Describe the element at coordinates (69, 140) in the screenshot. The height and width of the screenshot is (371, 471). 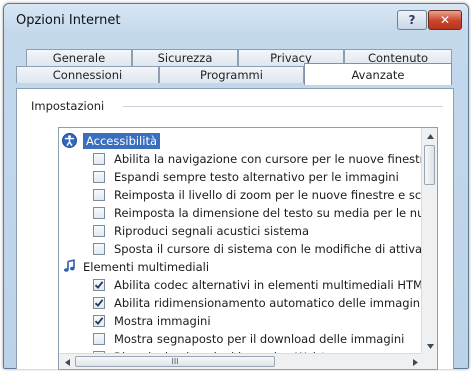
I see `accessibility-icon` at that location.